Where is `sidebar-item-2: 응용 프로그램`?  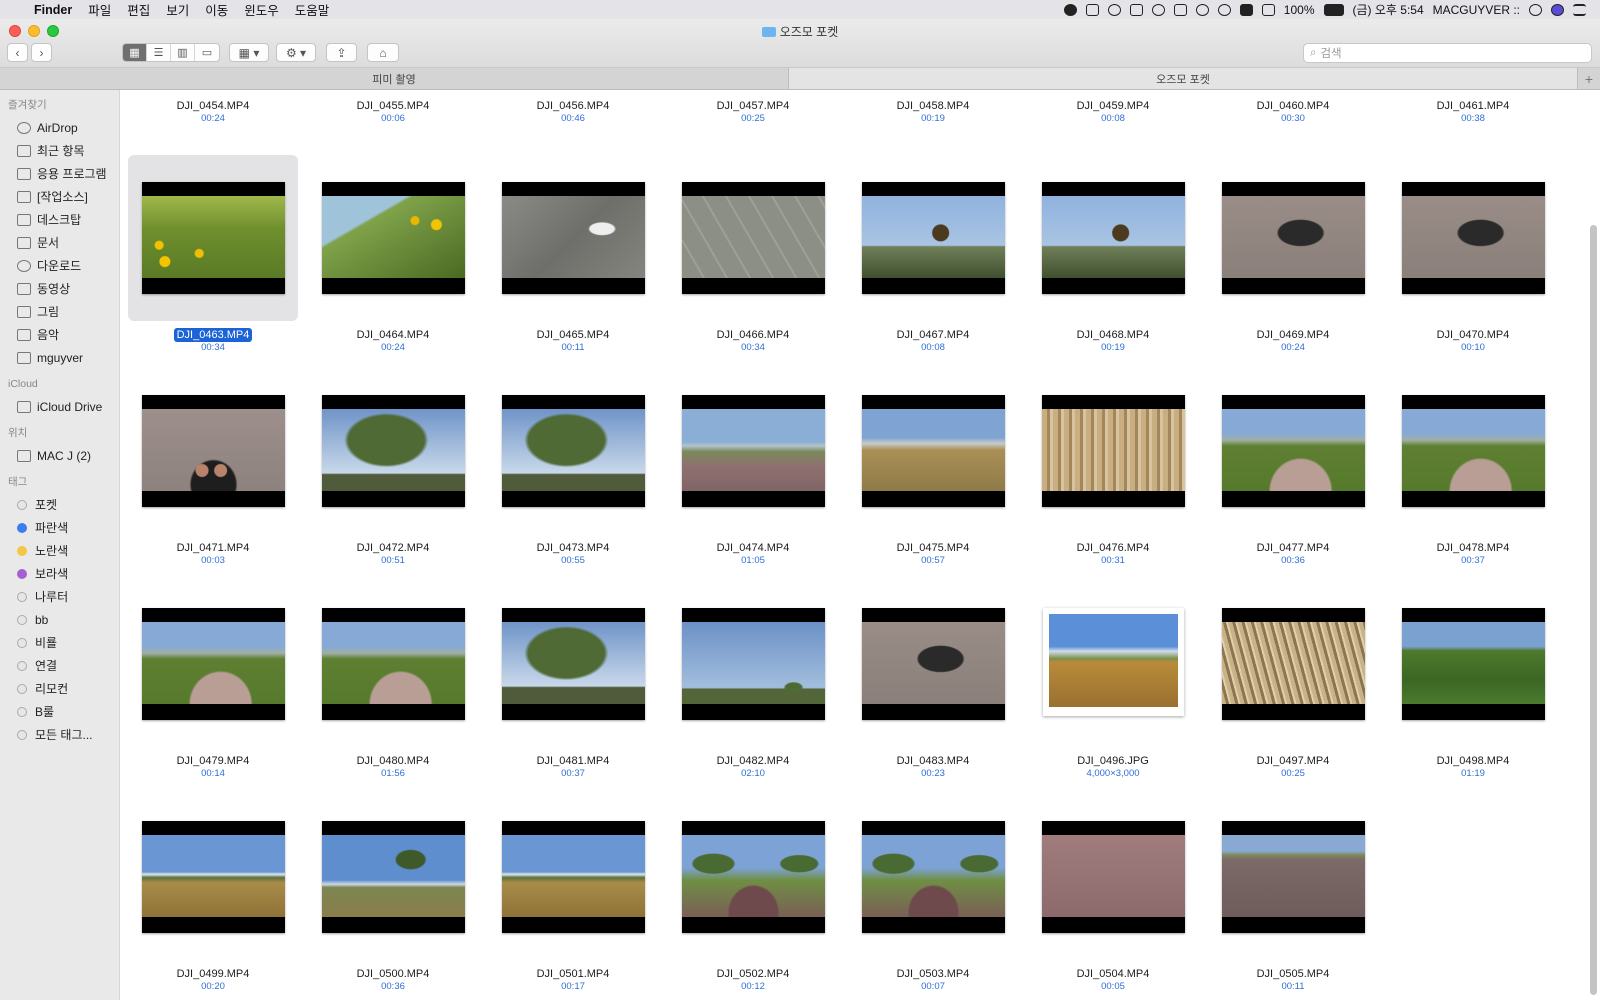
sidebar-item-2: 응용 프로그램 is located at coordinates (59, 173).